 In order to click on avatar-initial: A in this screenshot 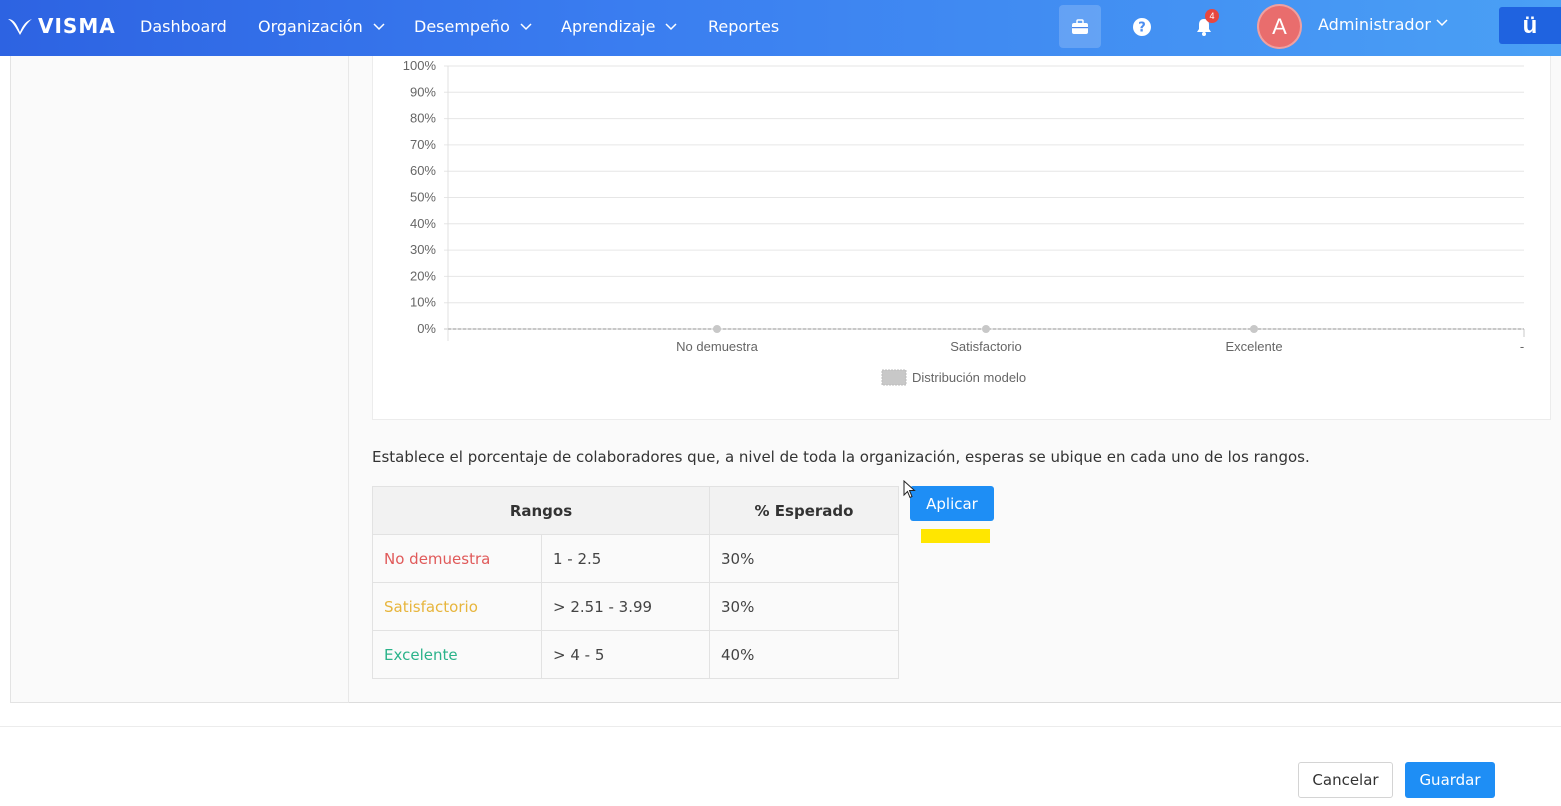, I will do `click(1279, 26)`.